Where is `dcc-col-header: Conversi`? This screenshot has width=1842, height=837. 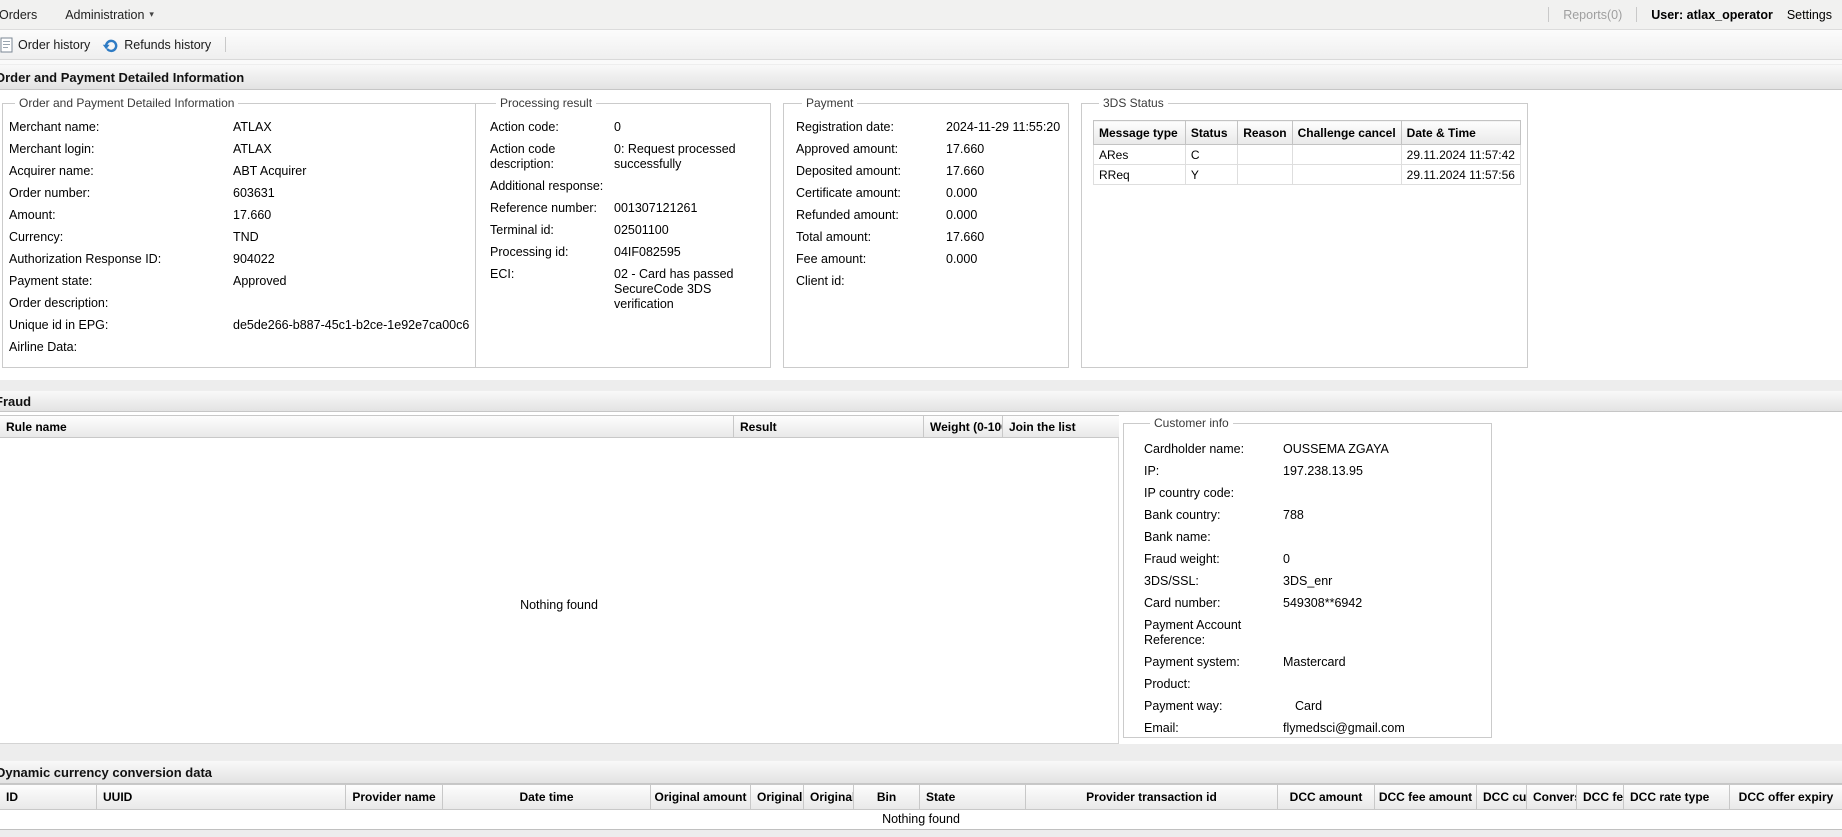
dcc-col-header: Conversi is located at coordinates (1552, 797).